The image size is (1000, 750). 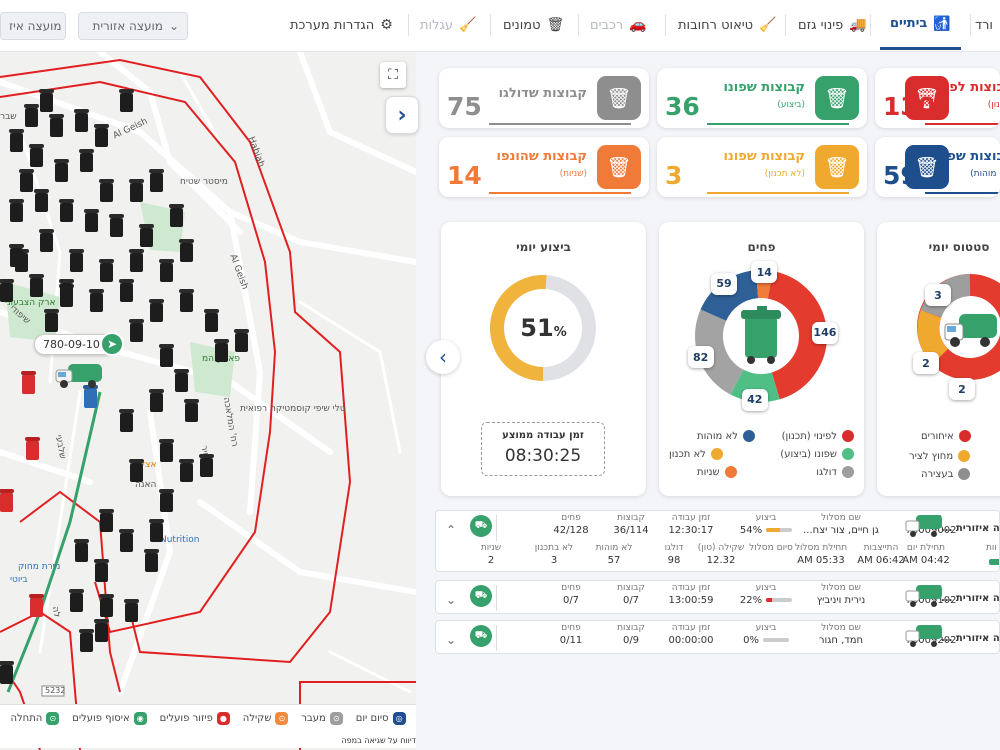 I want to click on tab-pruning: 🚚 פינוי גזם, so click(x=832, y=25).